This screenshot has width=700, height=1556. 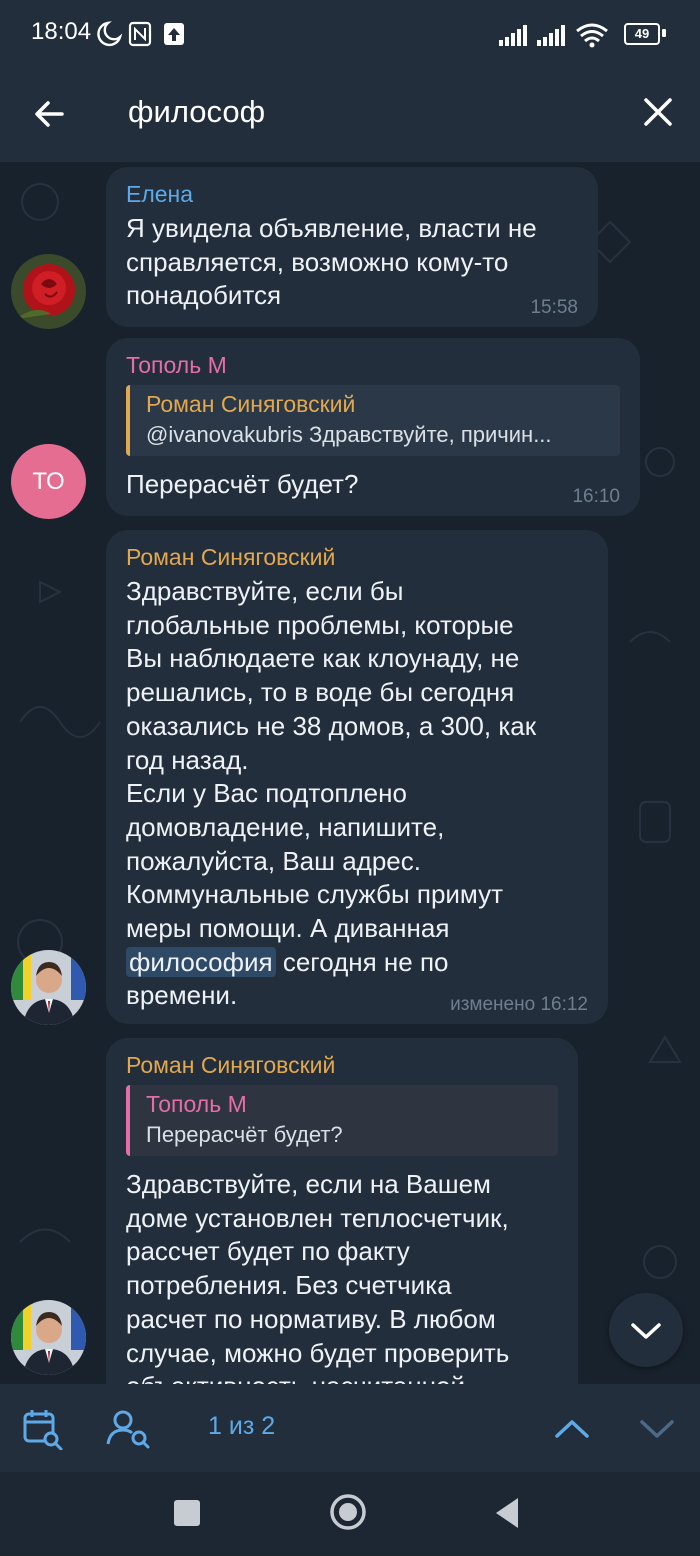 I want to click on search-navigation-bar: 1 из 2, so click(x=350, y=1428).